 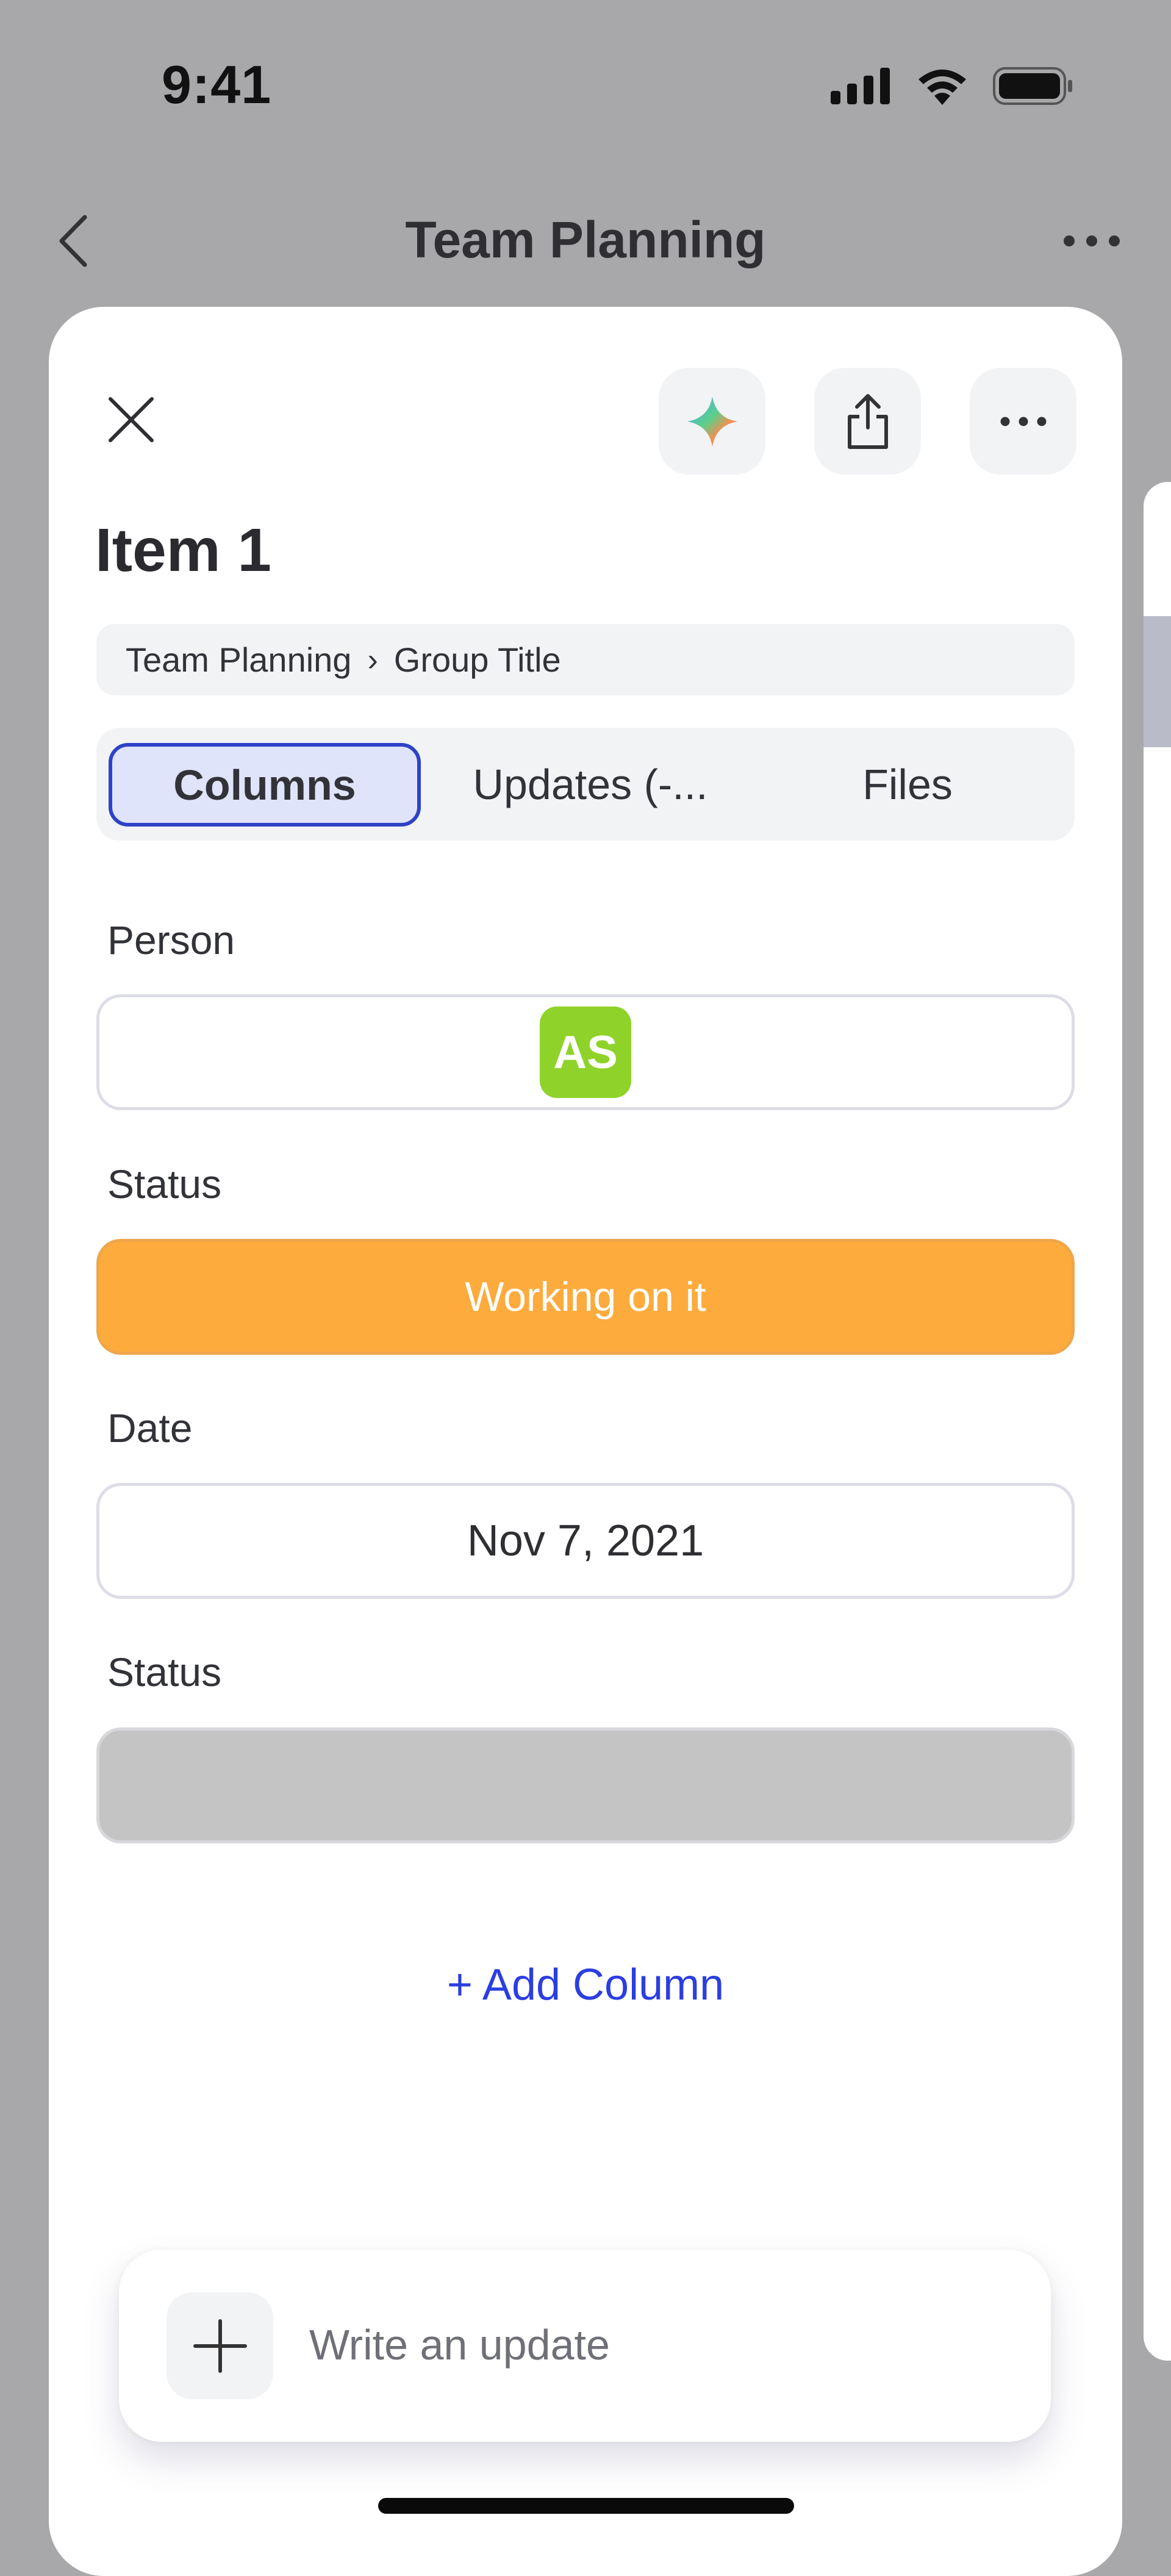 I want to click on date-field: Nov 7, 2021, so click(x=585, y=1541).